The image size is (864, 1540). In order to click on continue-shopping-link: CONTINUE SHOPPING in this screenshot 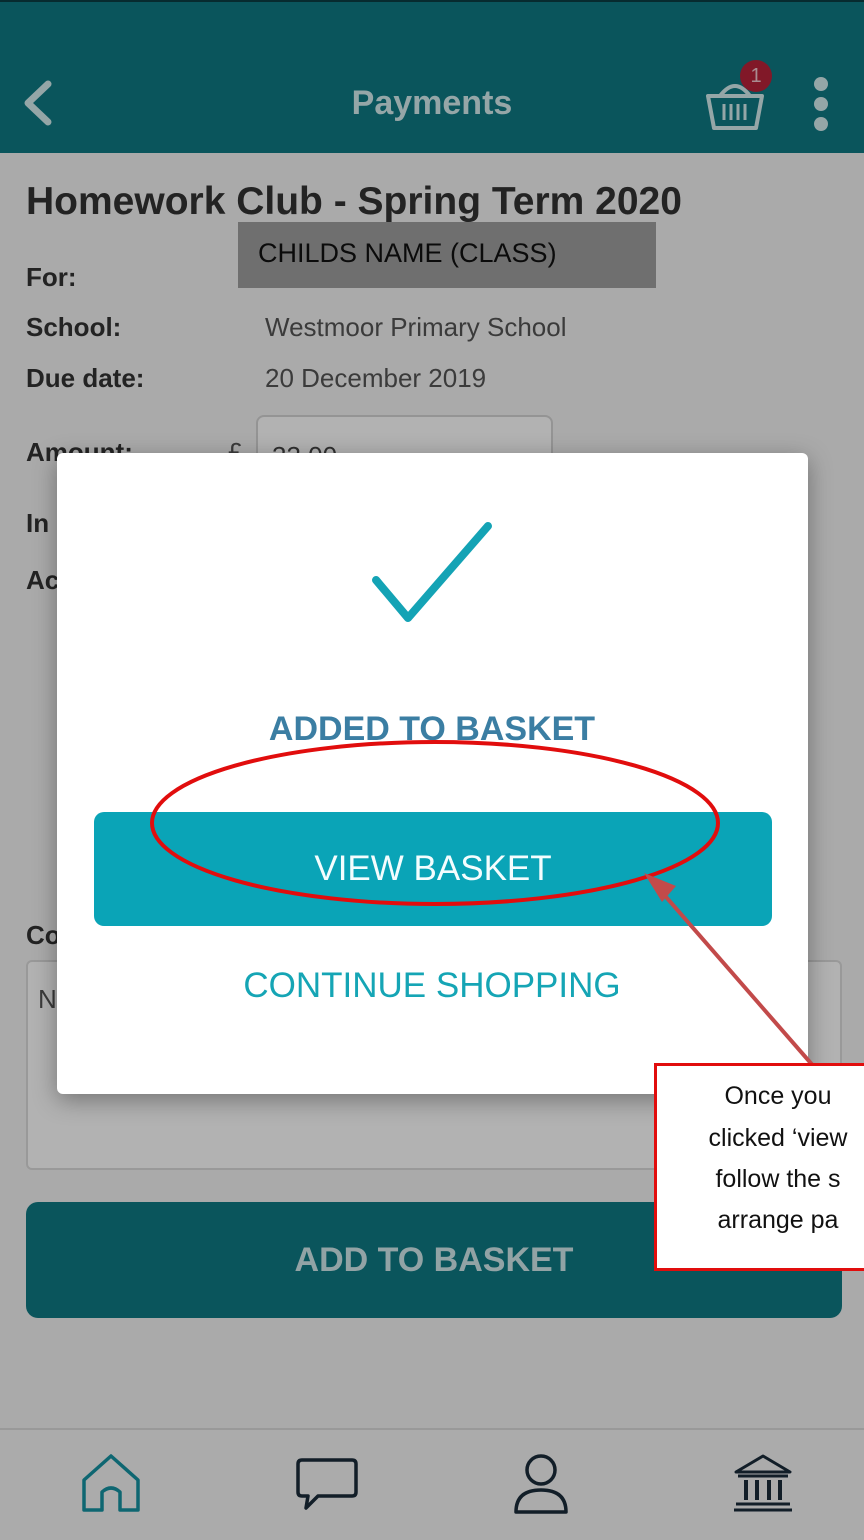, I will do `click(432, 986)`.